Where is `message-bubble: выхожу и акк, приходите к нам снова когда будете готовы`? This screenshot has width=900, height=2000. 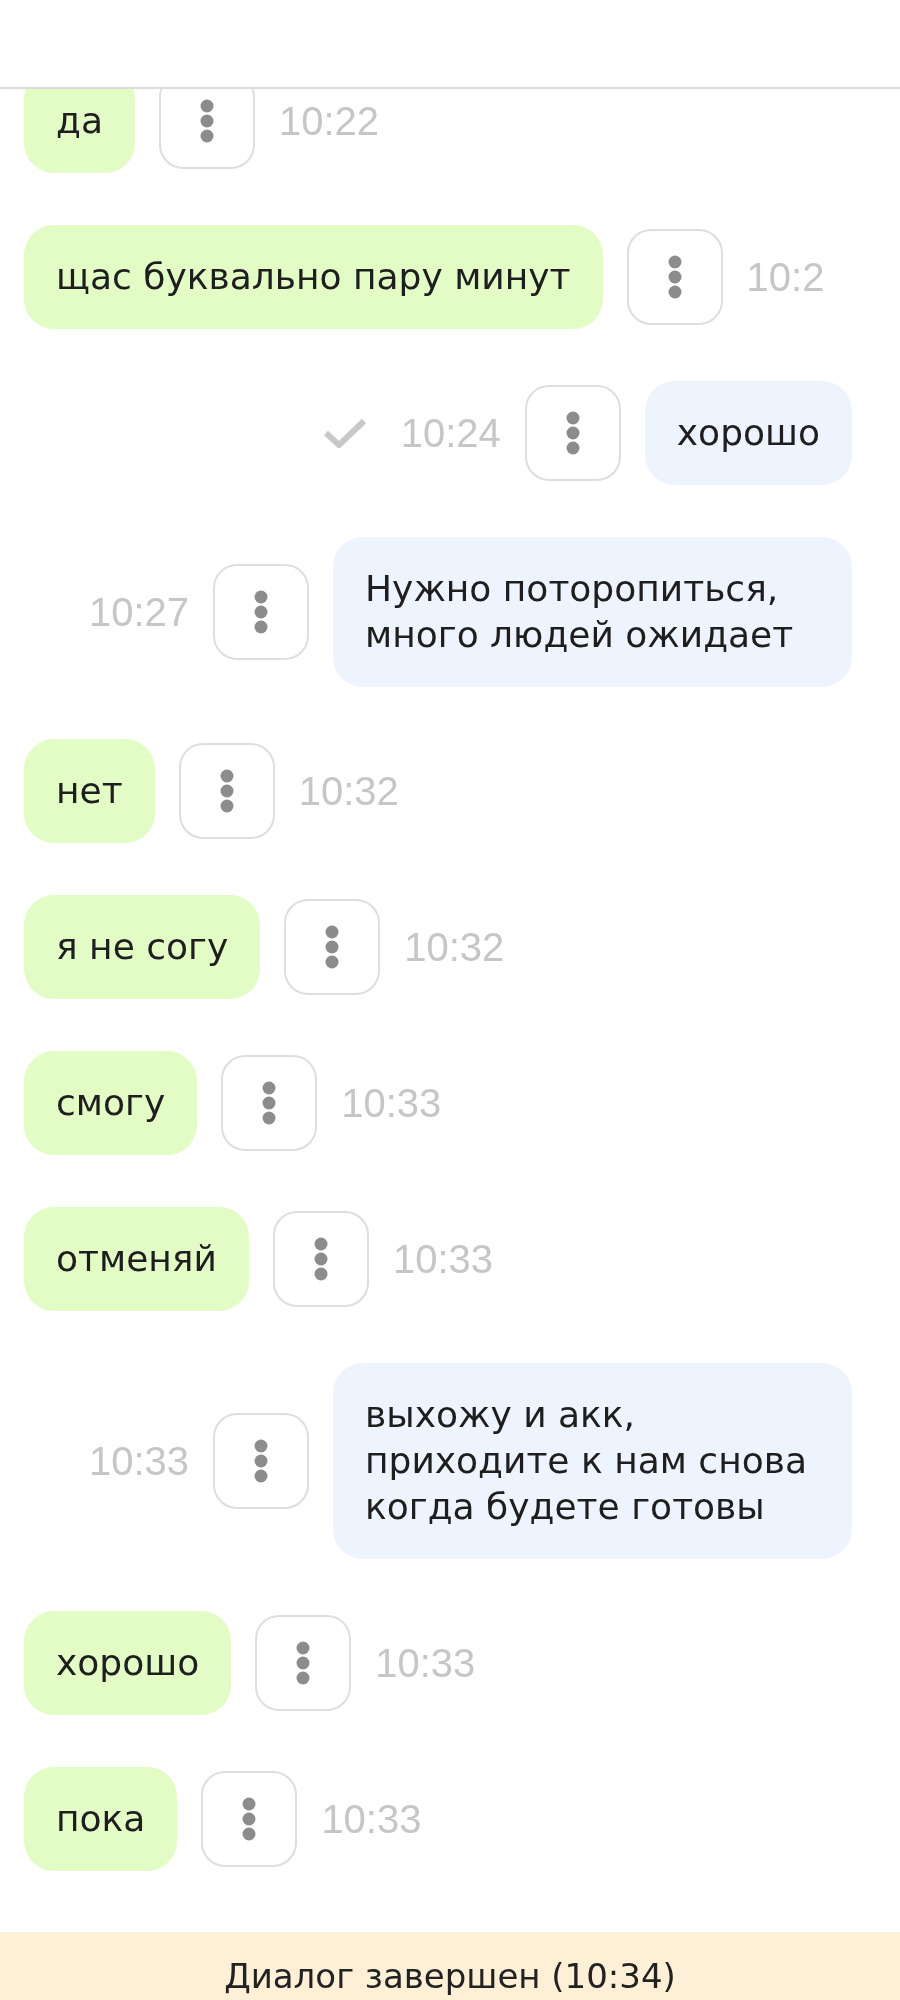
message-bubble: выхожу и акк, приходите к нам снова когда будете готовы is located at coordinates (592, 1461).